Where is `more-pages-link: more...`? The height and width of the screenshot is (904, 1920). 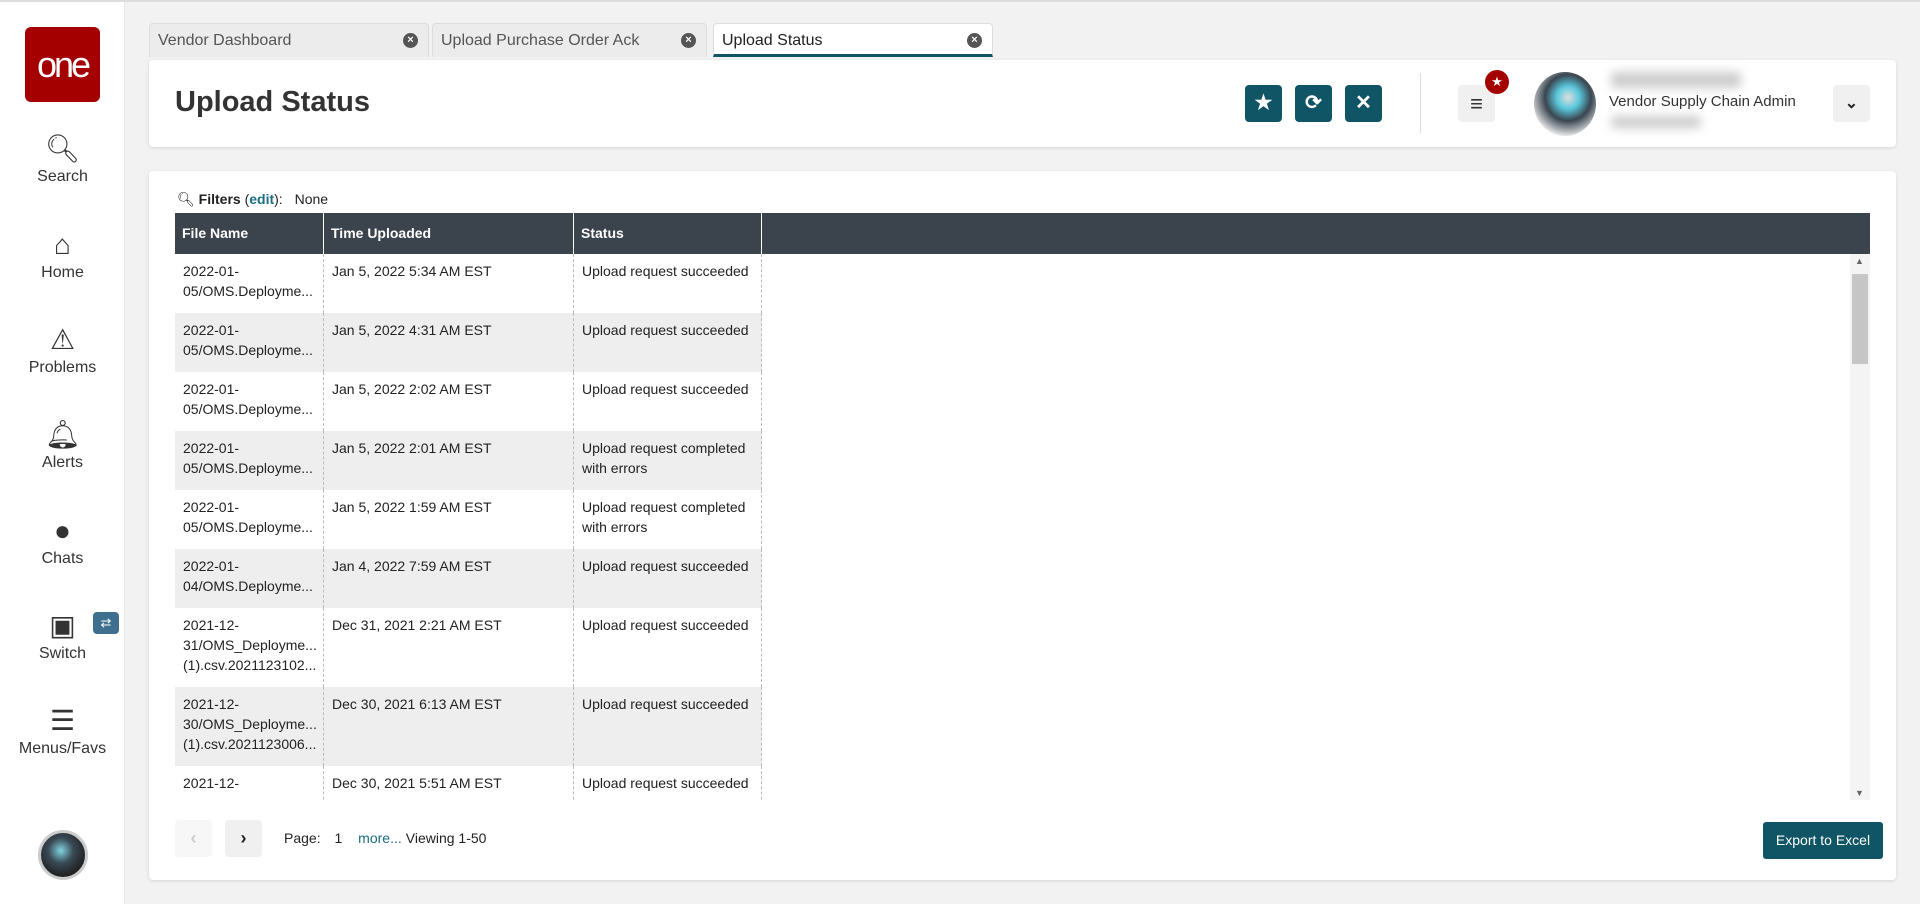
more-pages-link: more... is located at coordinates (380, 838).